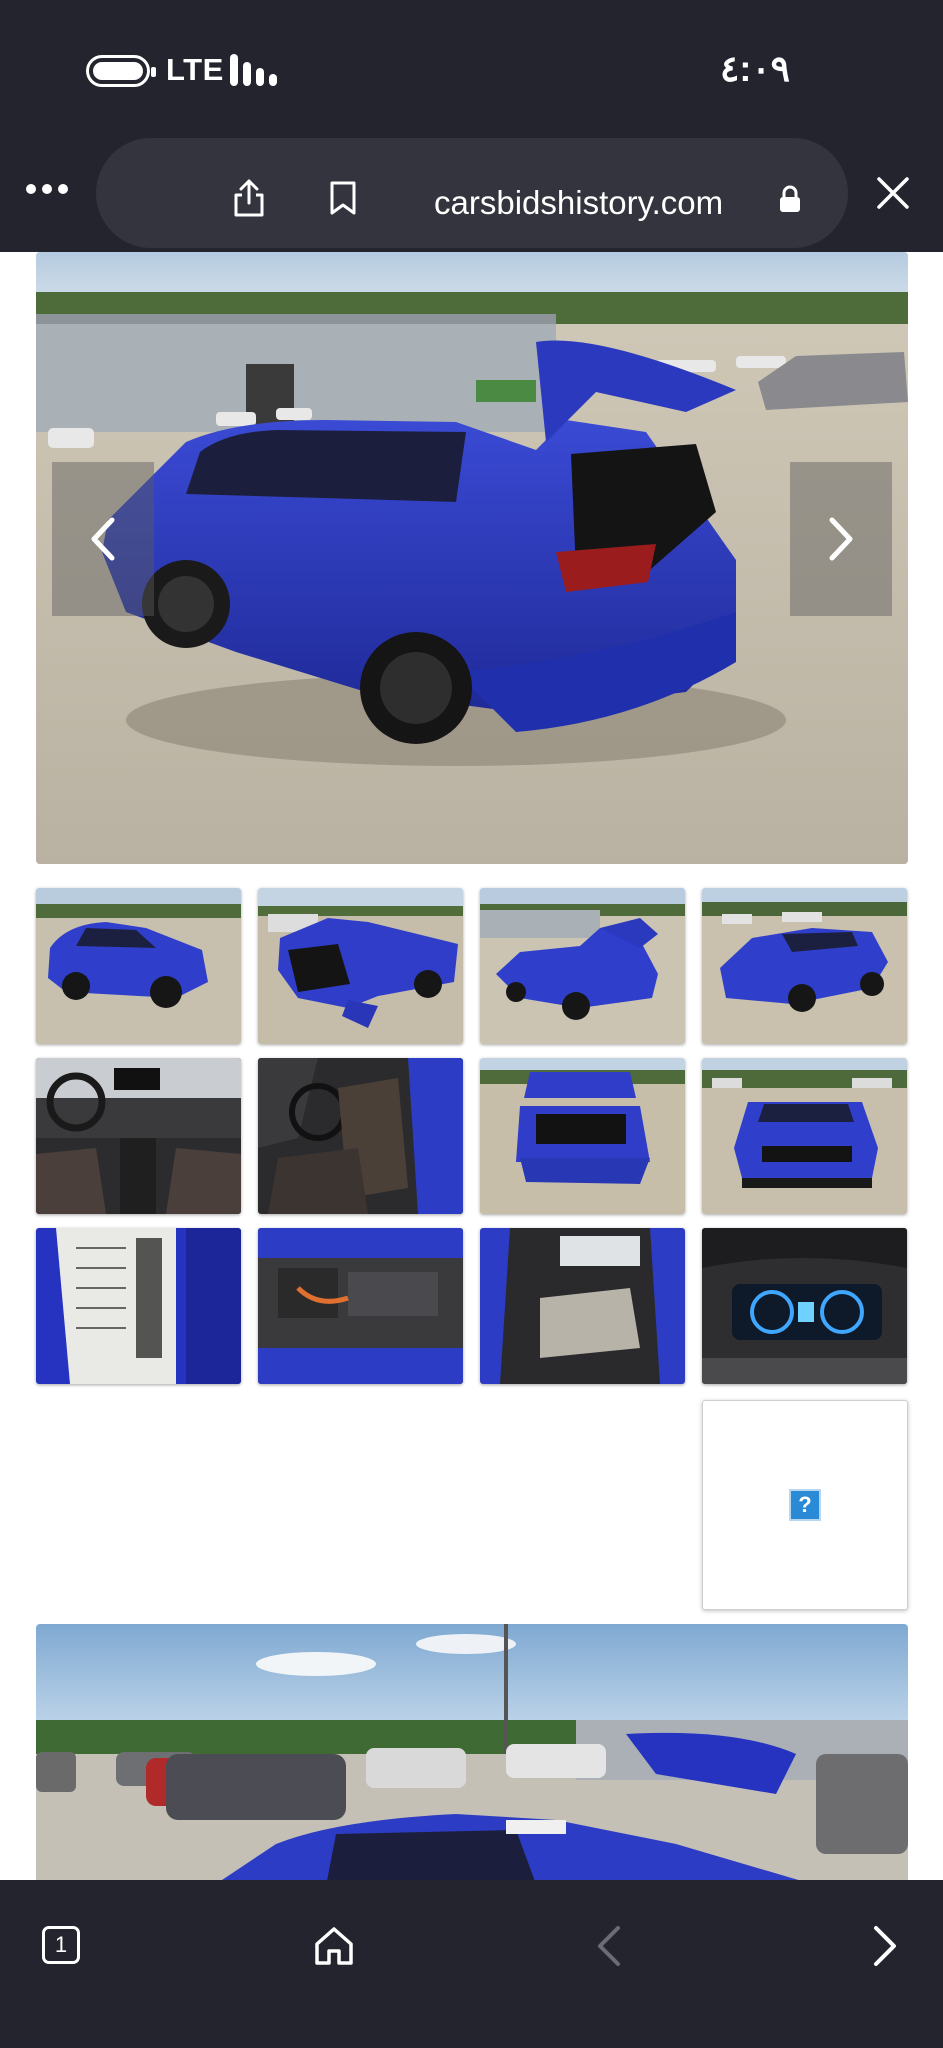 The width and height of the screenshot is (943, 2048). I want to click on missing-image-placeholder: ?, so click(805, 1505).